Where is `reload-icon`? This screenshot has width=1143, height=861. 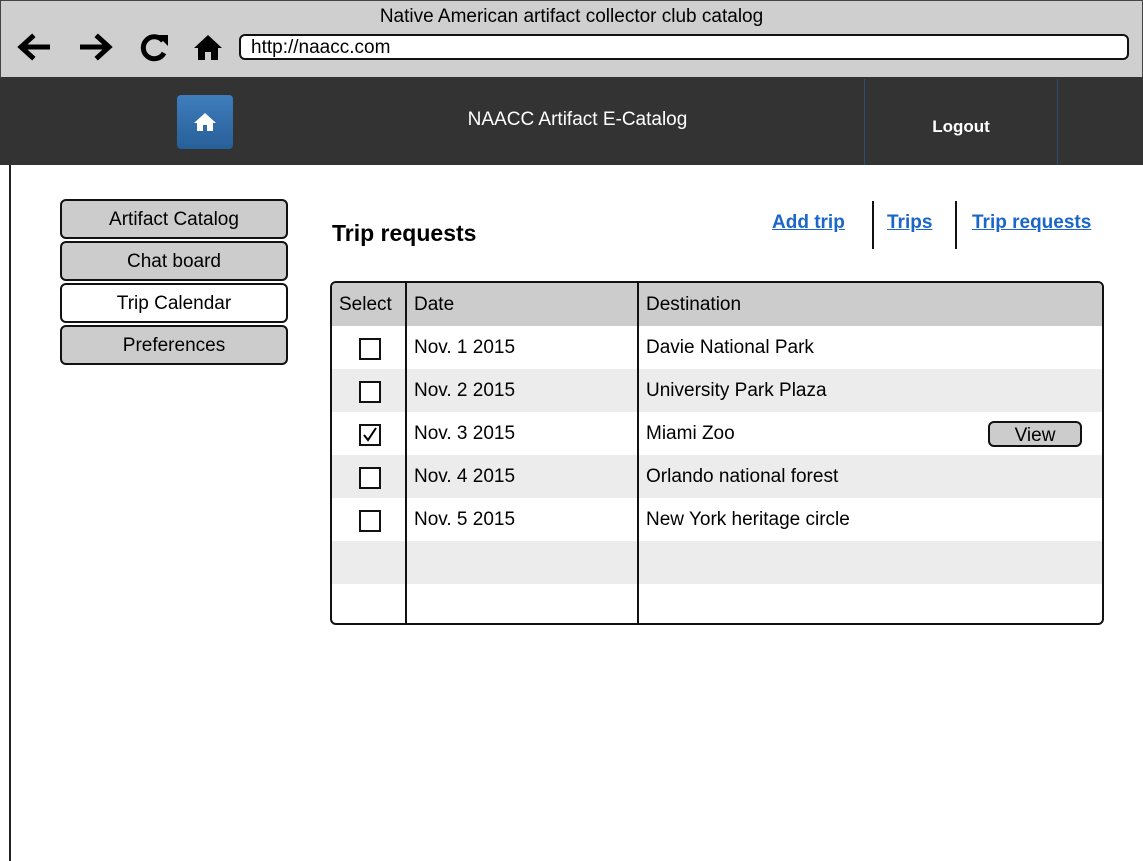 reload-icon is located at coordinates (154, 48).